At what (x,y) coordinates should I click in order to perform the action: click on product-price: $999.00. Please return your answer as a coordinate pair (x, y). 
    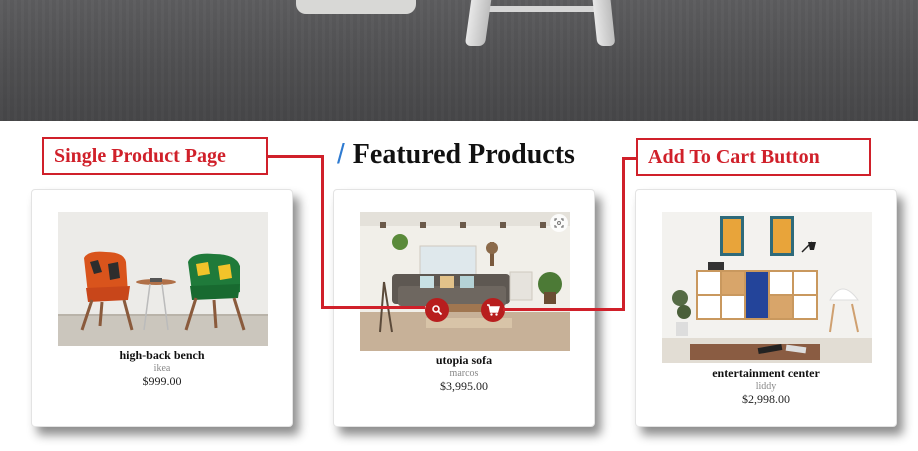
    Looking at the image, I should click on (162, 381).